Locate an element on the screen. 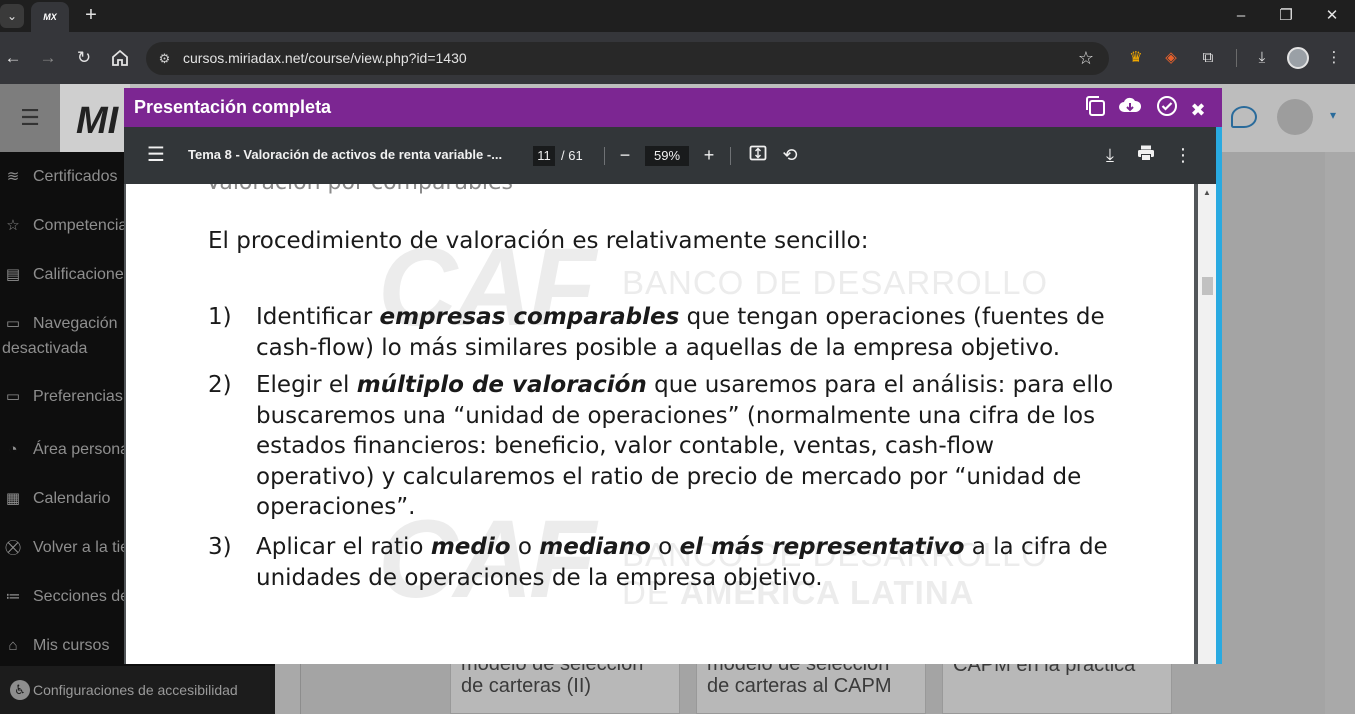 Image resolution: width=1355 pixels, height=714 pixels. crown-extension-icon: ♛ is located at coordinates (1136, 58).